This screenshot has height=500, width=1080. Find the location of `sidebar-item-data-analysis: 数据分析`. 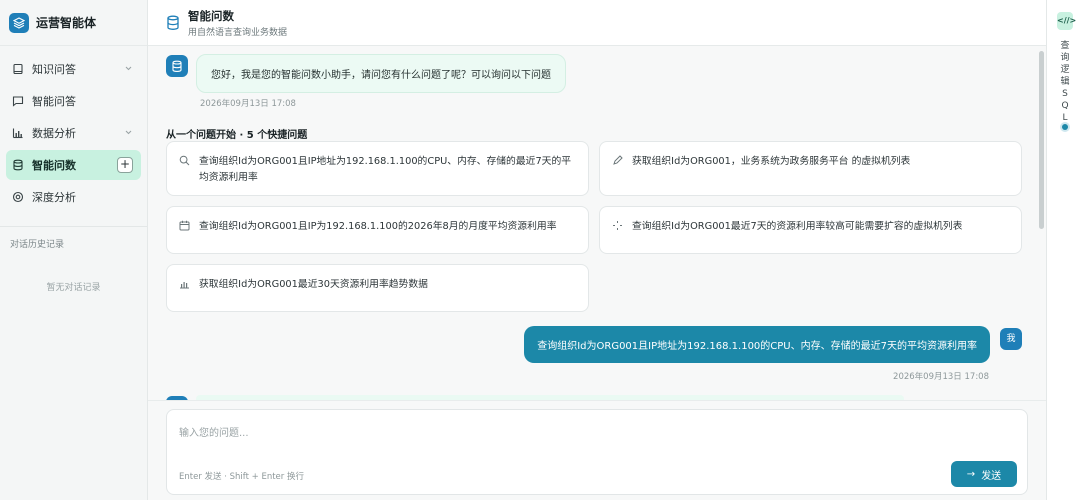

sidebar-item-data-analysis: 数据分析 is located at coordinates (73, 133).